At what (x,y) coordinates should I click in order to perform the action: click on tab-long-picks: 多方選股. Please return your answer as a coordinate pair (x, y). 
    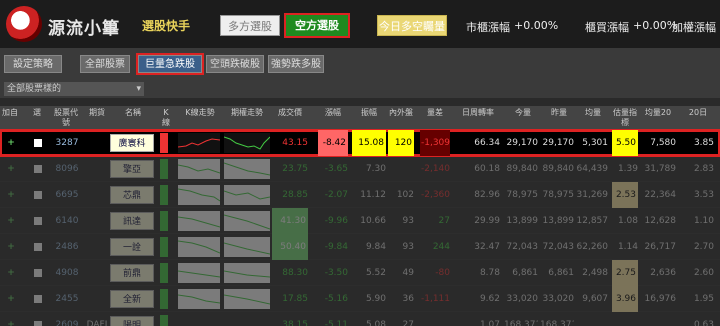
    Looking at the image, I should click on (250, 25).